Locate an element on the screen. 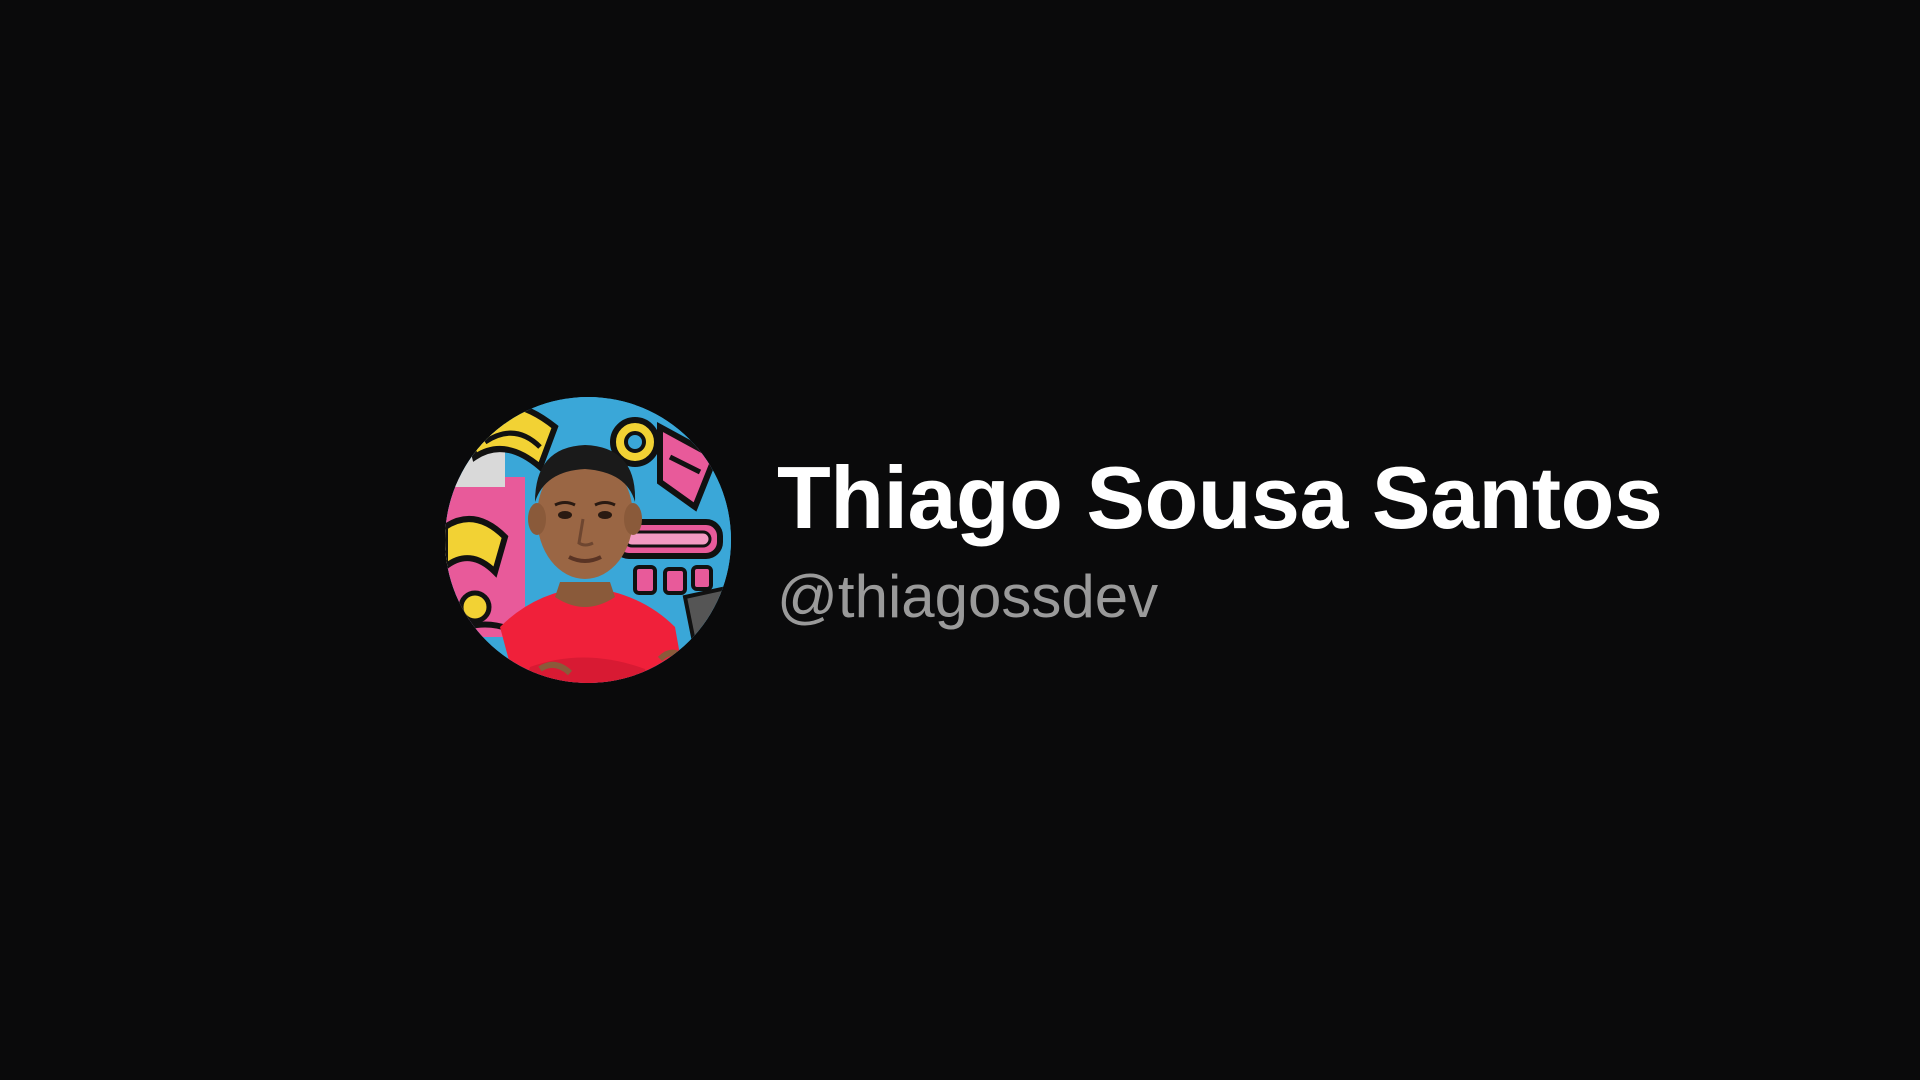  avatar-image is located at coordinates (588, 540).